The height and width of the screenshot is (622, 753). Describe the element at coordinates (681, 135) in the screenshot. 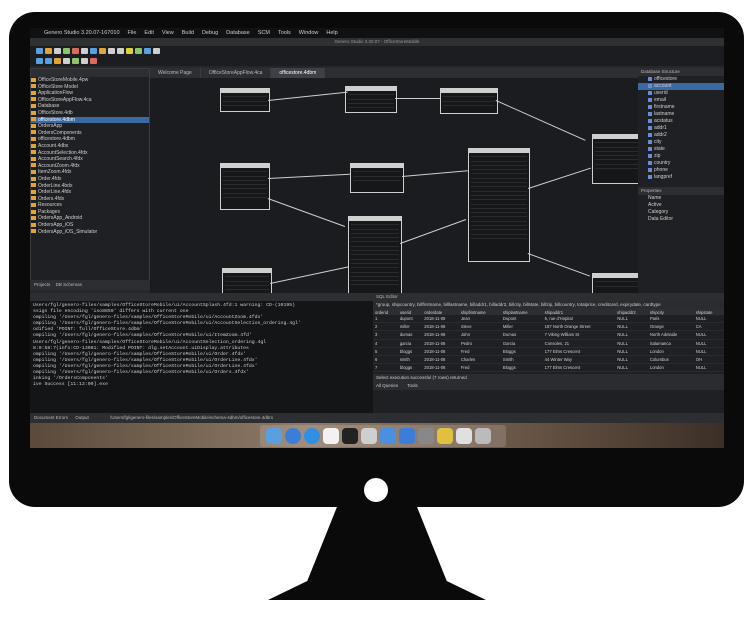

I see `structure-item: addr2` at that location.